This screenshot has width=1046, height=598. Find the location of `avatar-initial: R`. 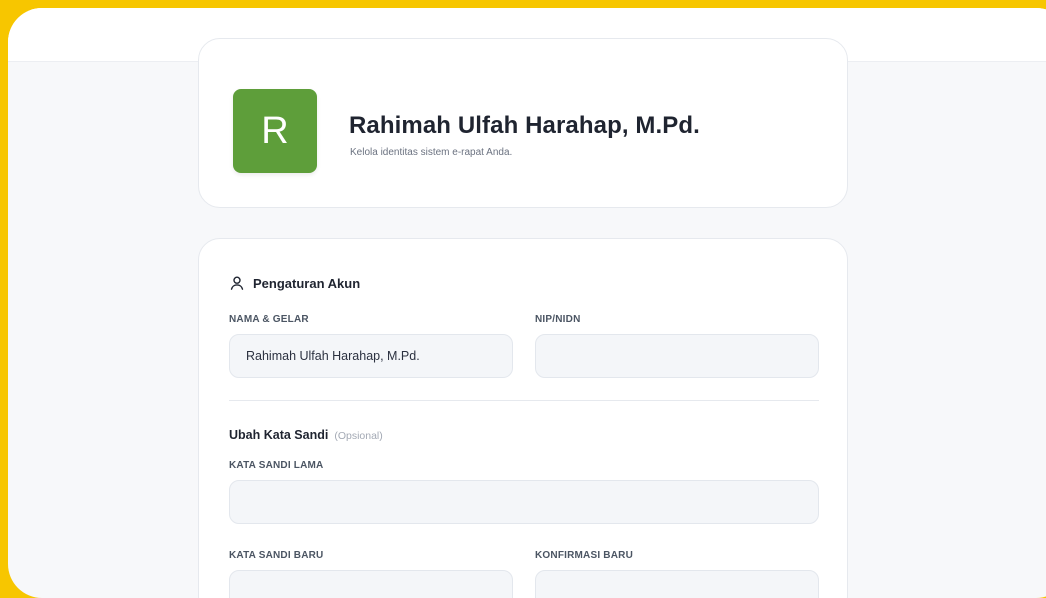

avatar-initial: R is located at coordinates (275, 130).